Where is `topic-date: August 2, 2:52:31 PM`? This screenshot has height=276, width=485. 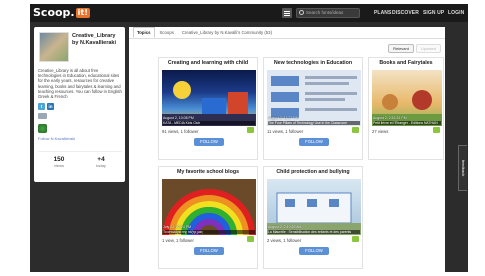
topic-date: August 2, 2:52:31 PM is located at coordinates (390, 118).